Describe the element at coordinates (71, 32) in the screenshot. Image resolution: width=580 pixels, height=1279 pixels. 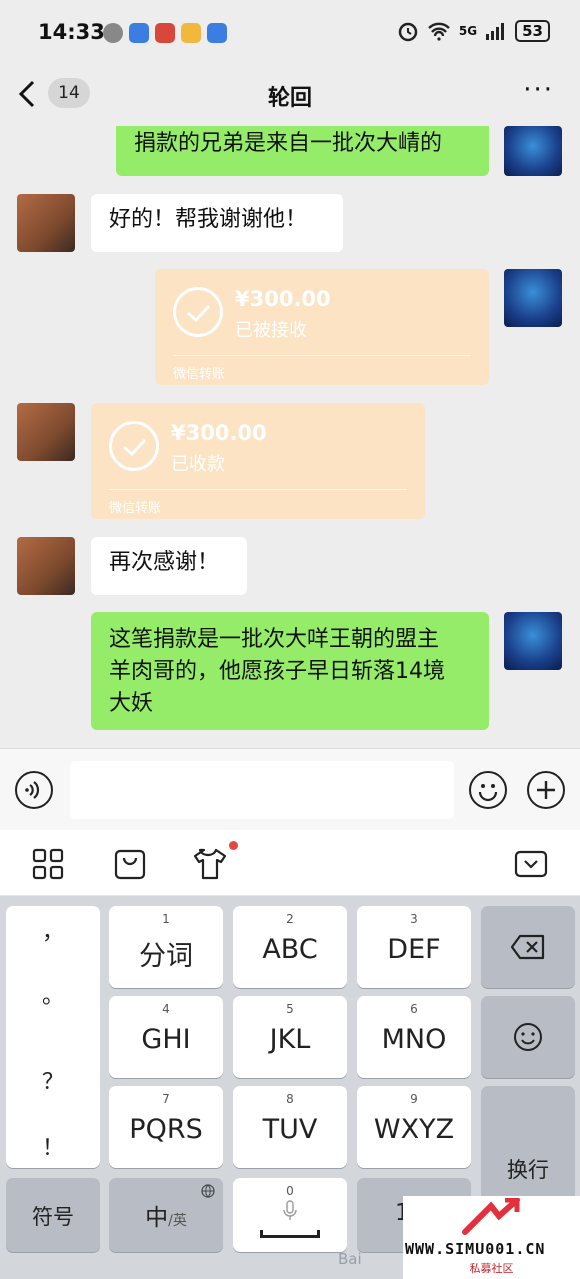
I see `status-time: 14:33` at that location.